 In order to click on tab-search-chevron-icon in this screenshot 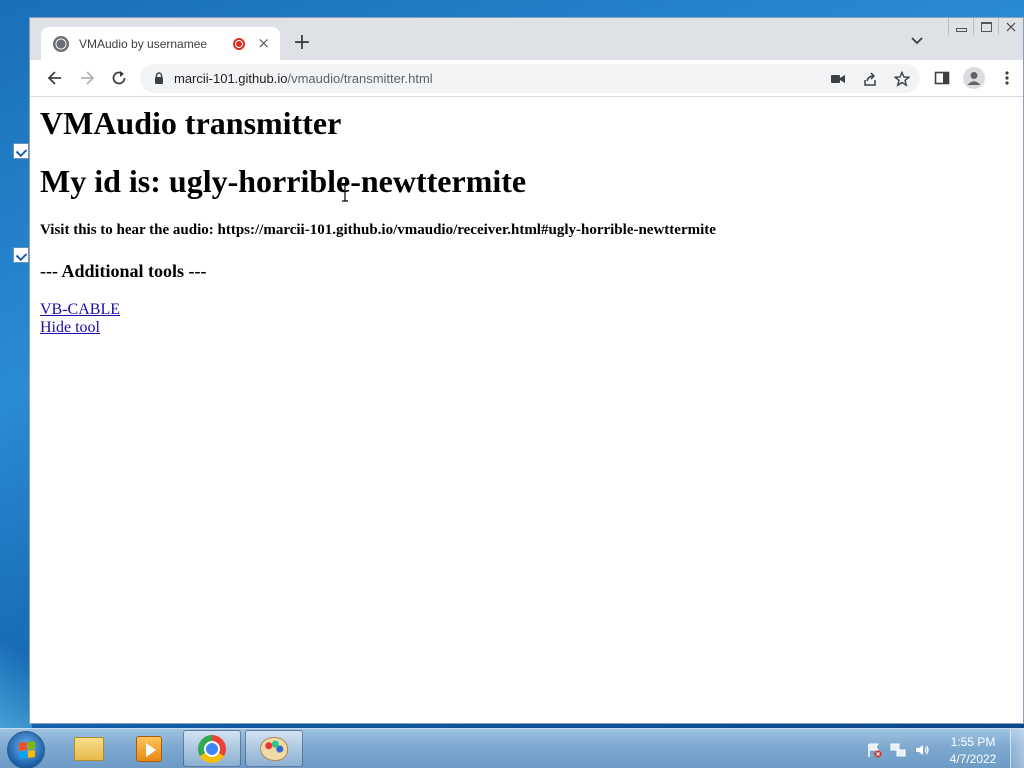, I will do `click(917, 43)`.